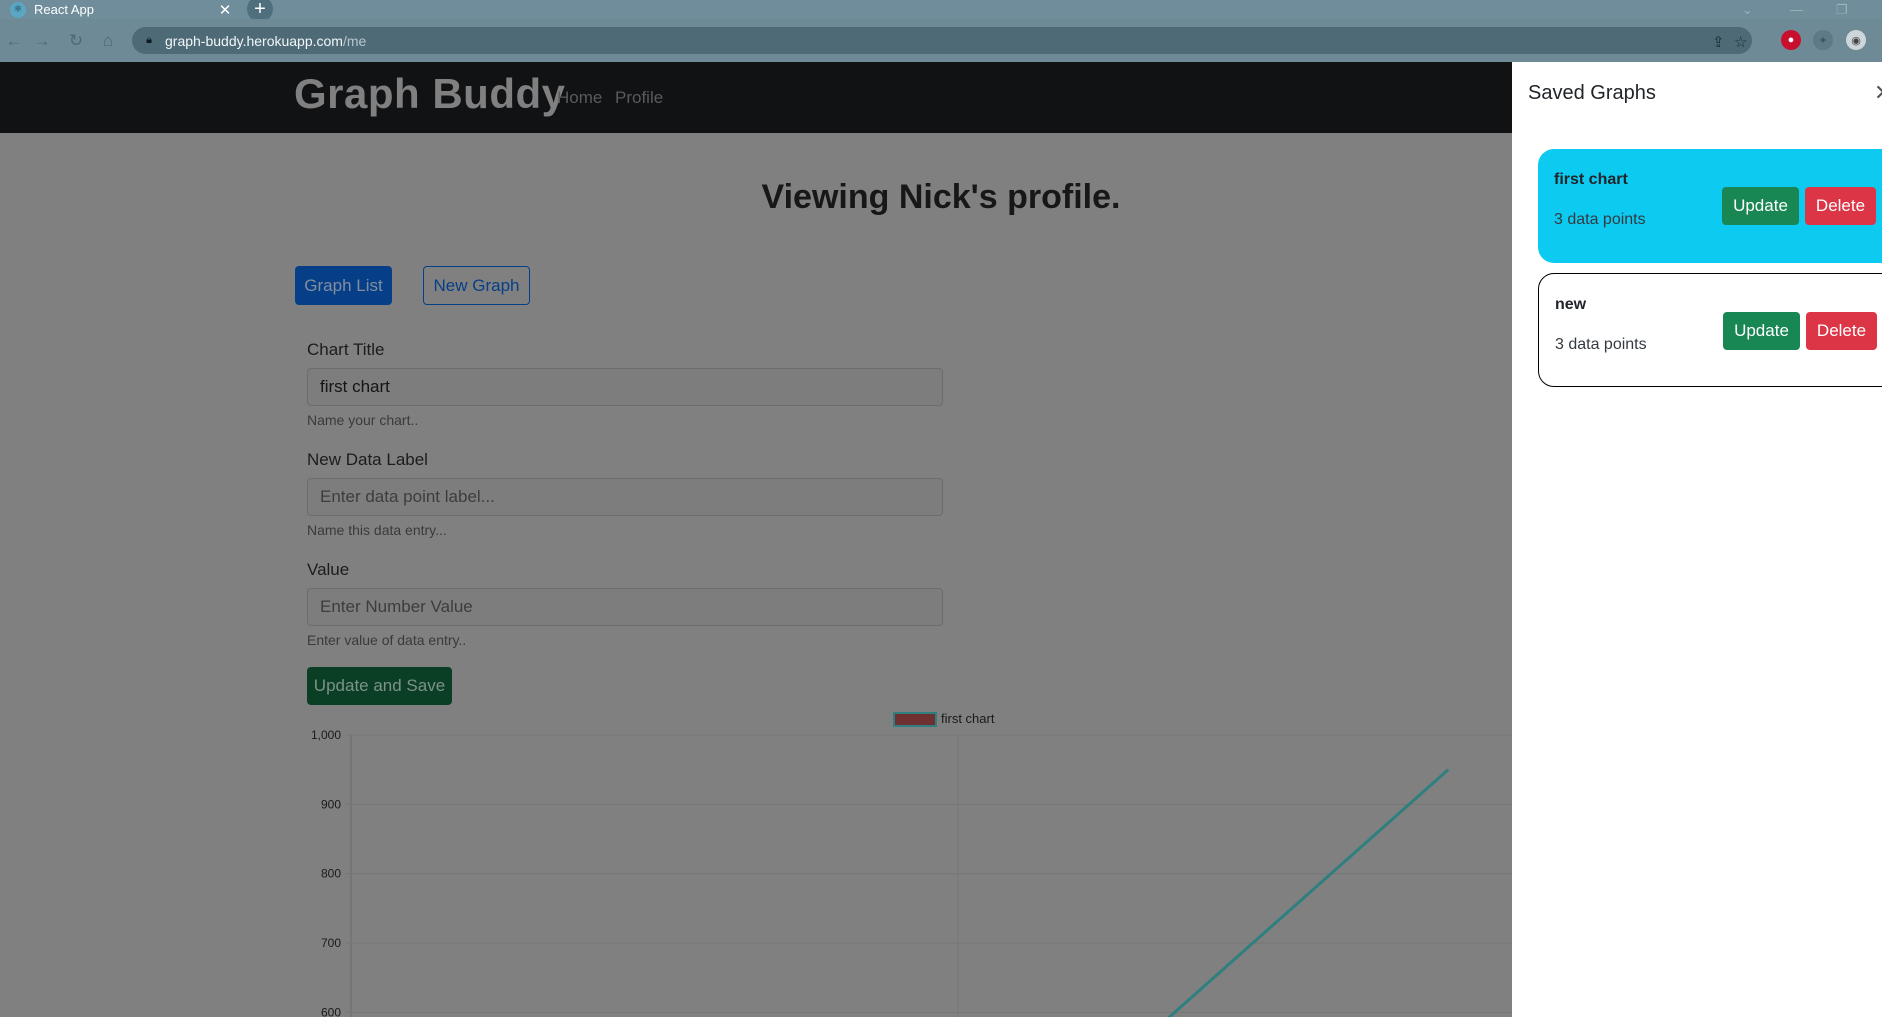 Image resolution: width=1882 pixels, height=1017 pixels. Describe the element at coordinates (625, 387) in the screenshot. I see `chart-title-input: first chart` at that location.